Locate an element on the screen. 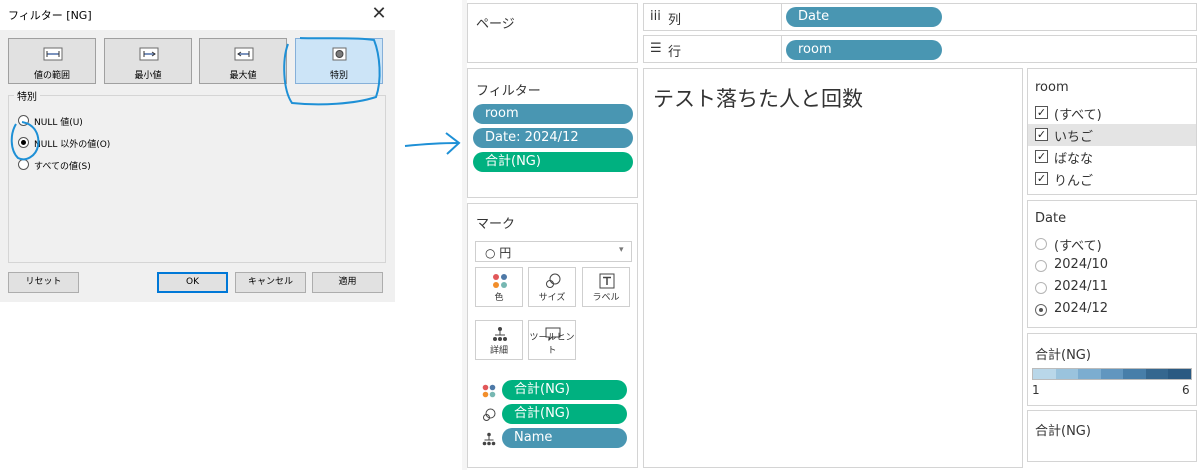  arrow-head is located at coordinates (453, 143).